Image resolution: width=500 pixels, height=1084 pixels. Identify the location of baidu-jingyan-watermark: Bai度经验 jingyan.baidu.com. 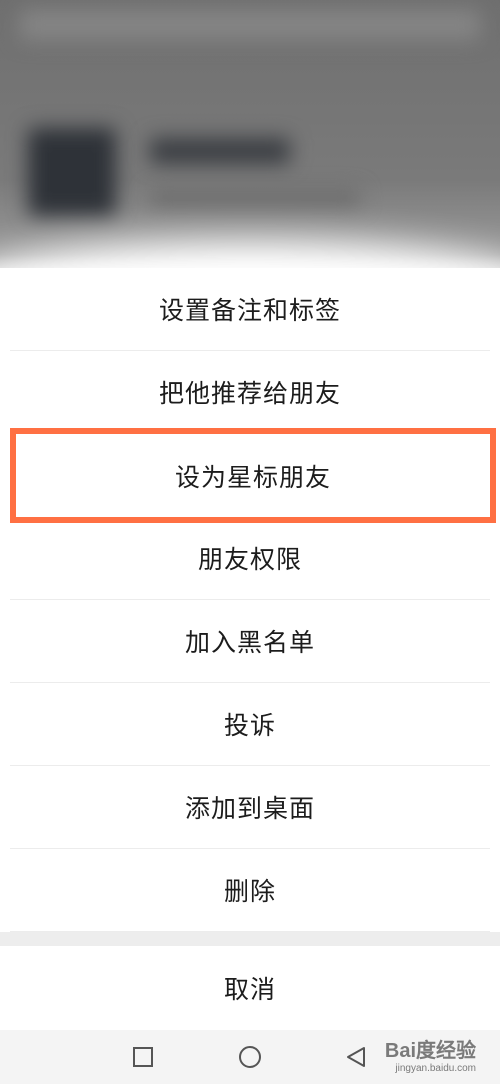
(430, 1054).